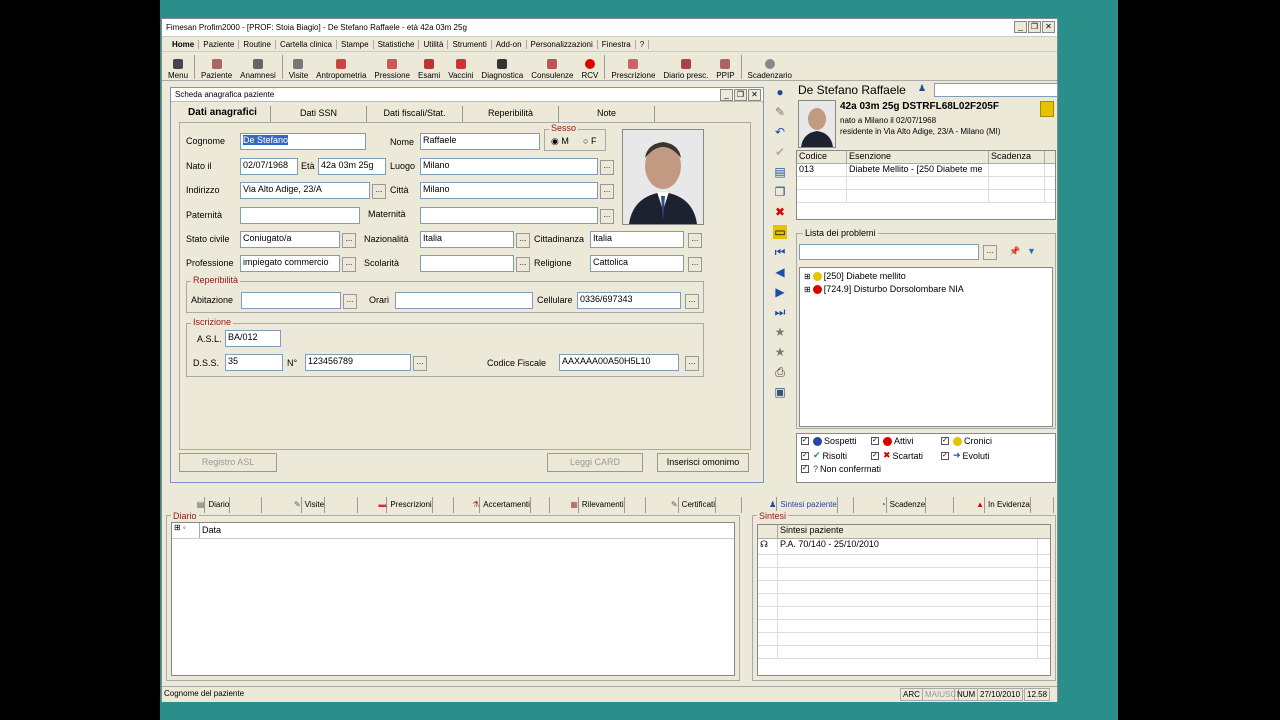 Image resolution: width=1280 pixels, height=720 pixels. What do you see at coordinates (725, 66) in the screenshot?
I see `toolbar-ppip: PPIP` at bounding box center [725, 66].